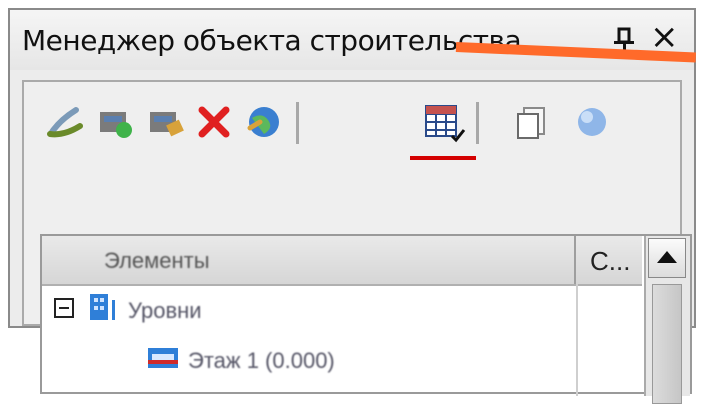 This screenshot has height=404, width=711. I want to click on vertical-scrollbar, so click(667, 320).